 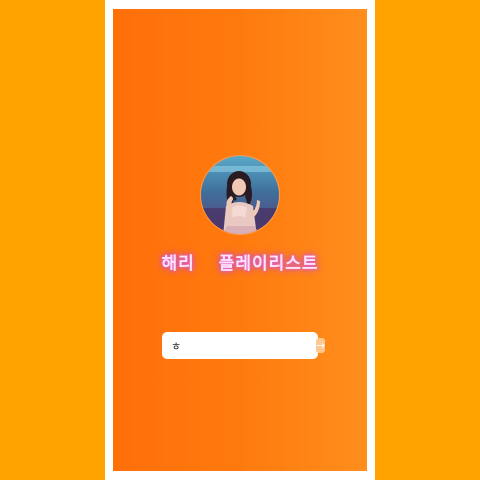 I want to click on search-input, so click(x=243, y=345).